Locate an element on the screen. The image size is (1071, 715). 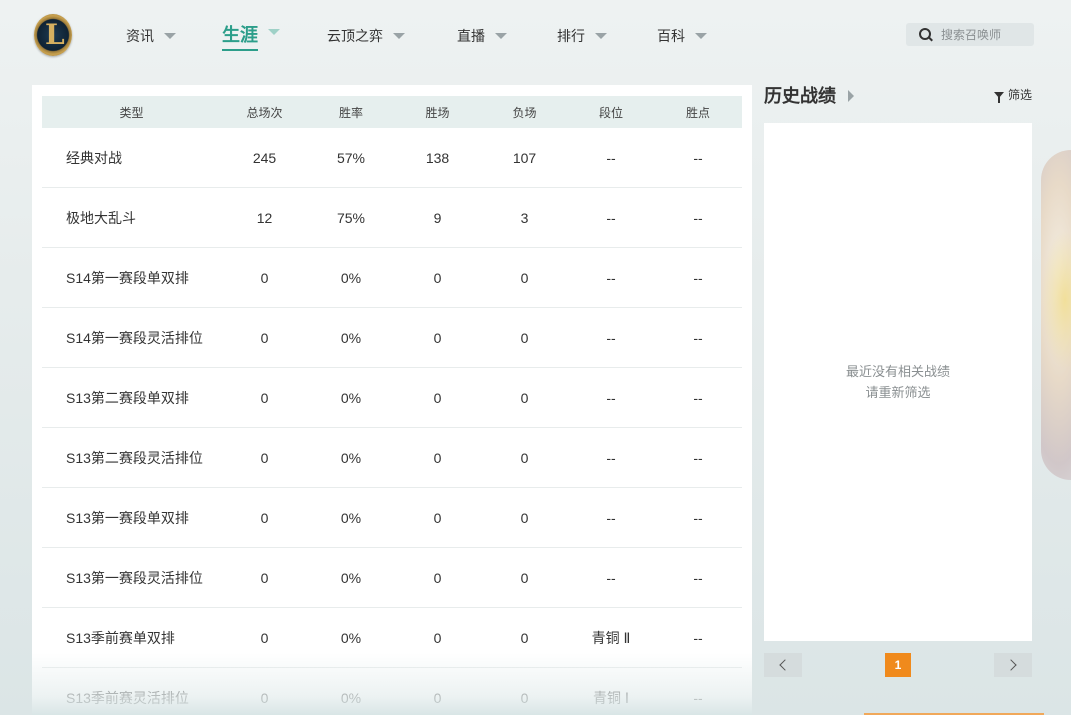
search-input is located at coordinates (986, 34).